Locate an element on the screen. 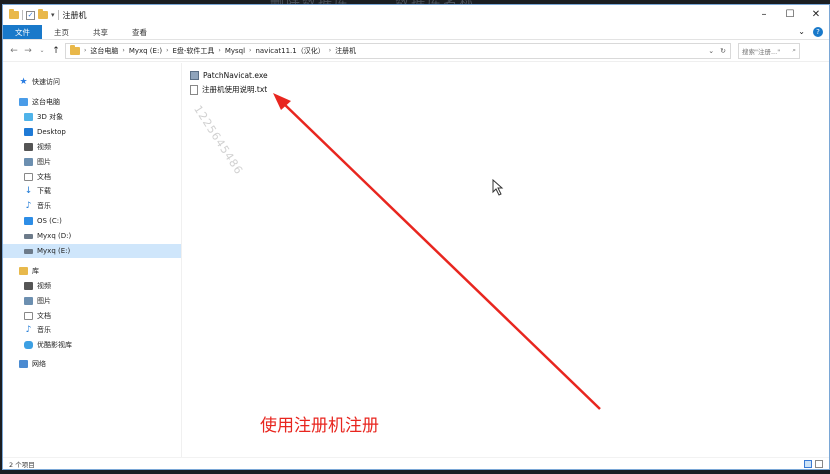 The image size is (830, 474). search-icon: ⌕ is located at coordinates (794, 50).